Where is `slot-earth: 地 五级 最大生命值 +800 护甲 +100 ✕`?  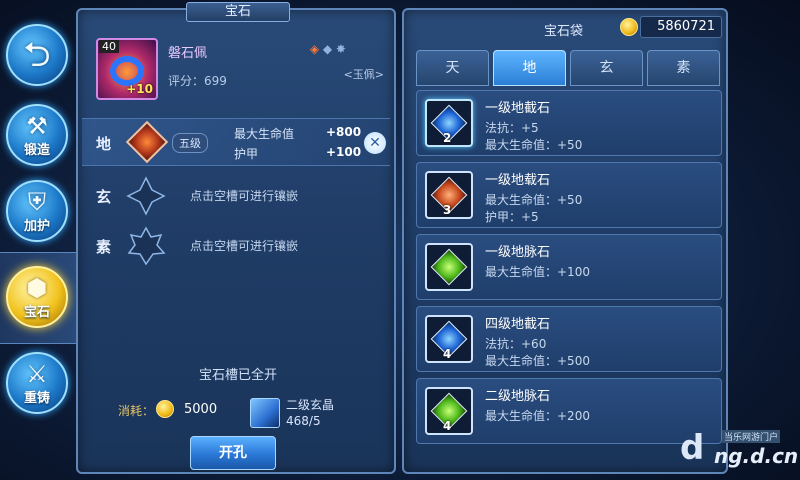
slot-earth: 地 五级 最大生命值 +800 护甲 +100 ✕ is located at coordinates (236, 142).